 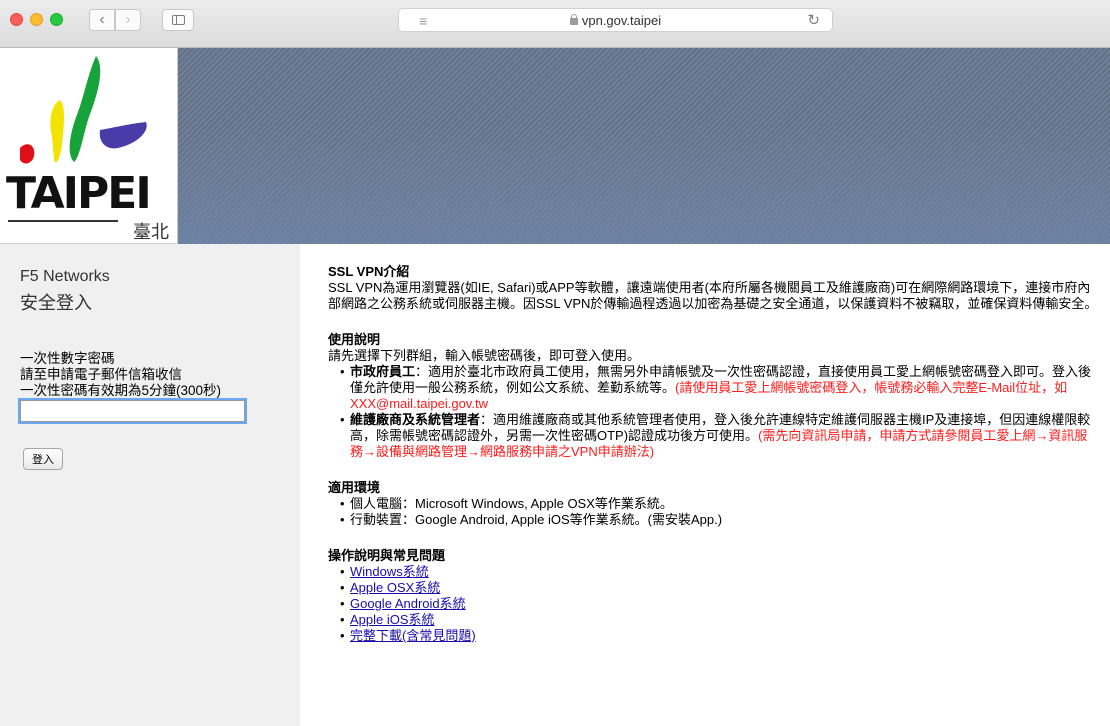 I want to click on lock-icon, so click(x=573, y=19).